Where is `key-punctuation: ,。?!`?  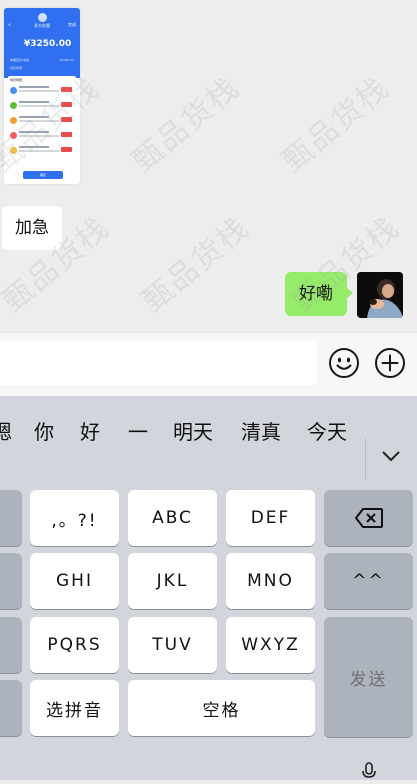 key-punctuation: ,。?! is located at coordinates (74, 518).